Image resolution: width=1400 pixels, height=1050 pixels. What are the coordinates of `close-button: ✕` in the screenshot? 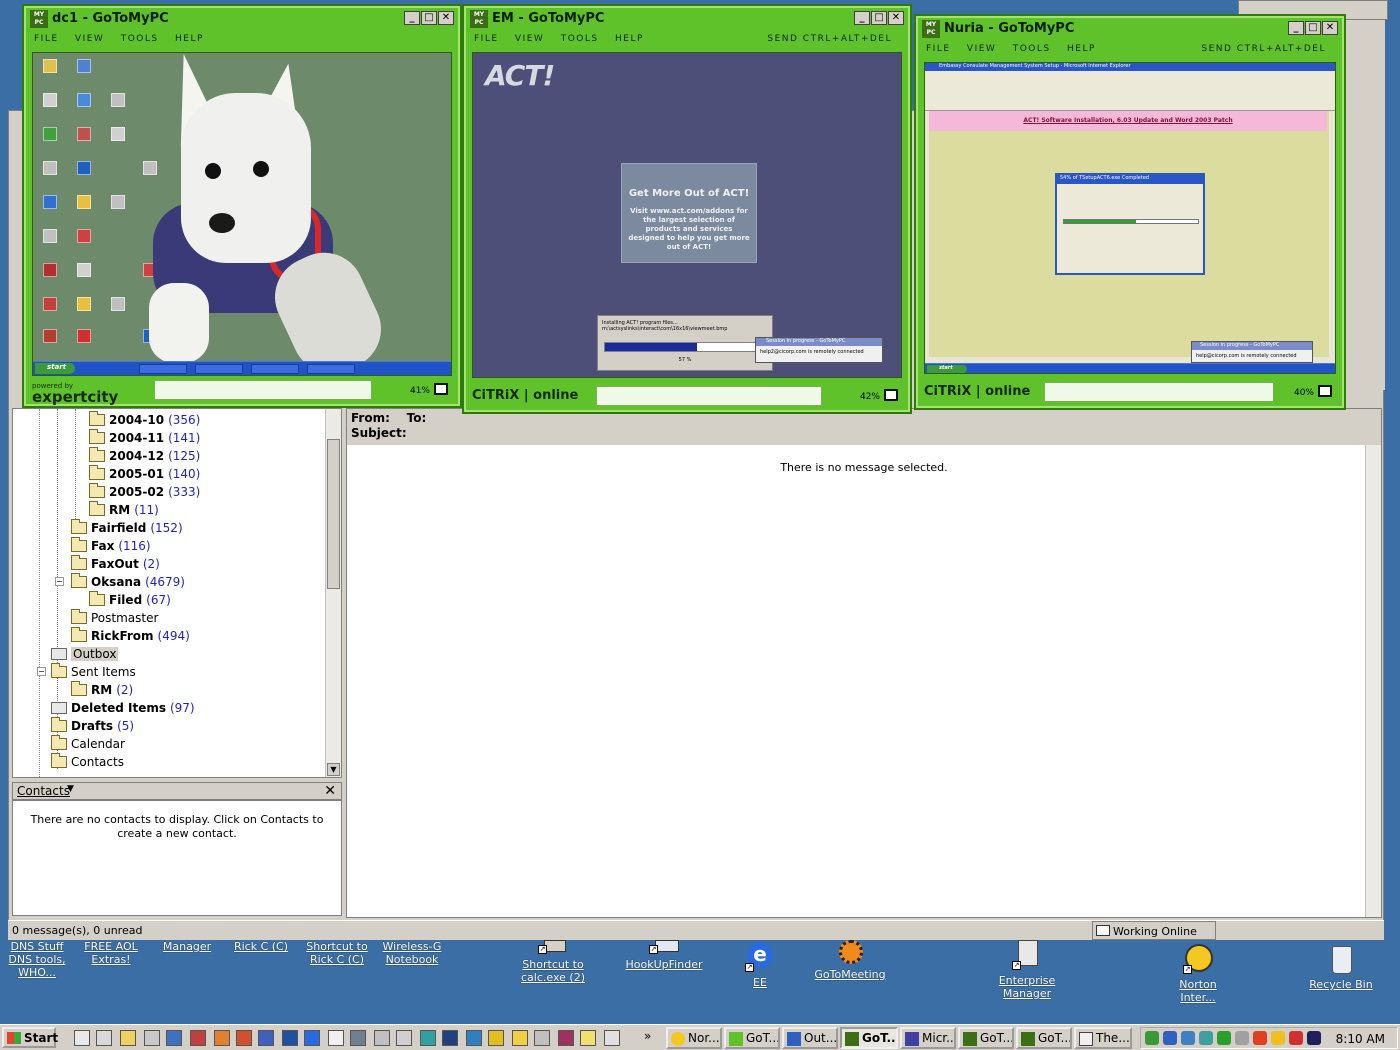 It's located at (896, 18).